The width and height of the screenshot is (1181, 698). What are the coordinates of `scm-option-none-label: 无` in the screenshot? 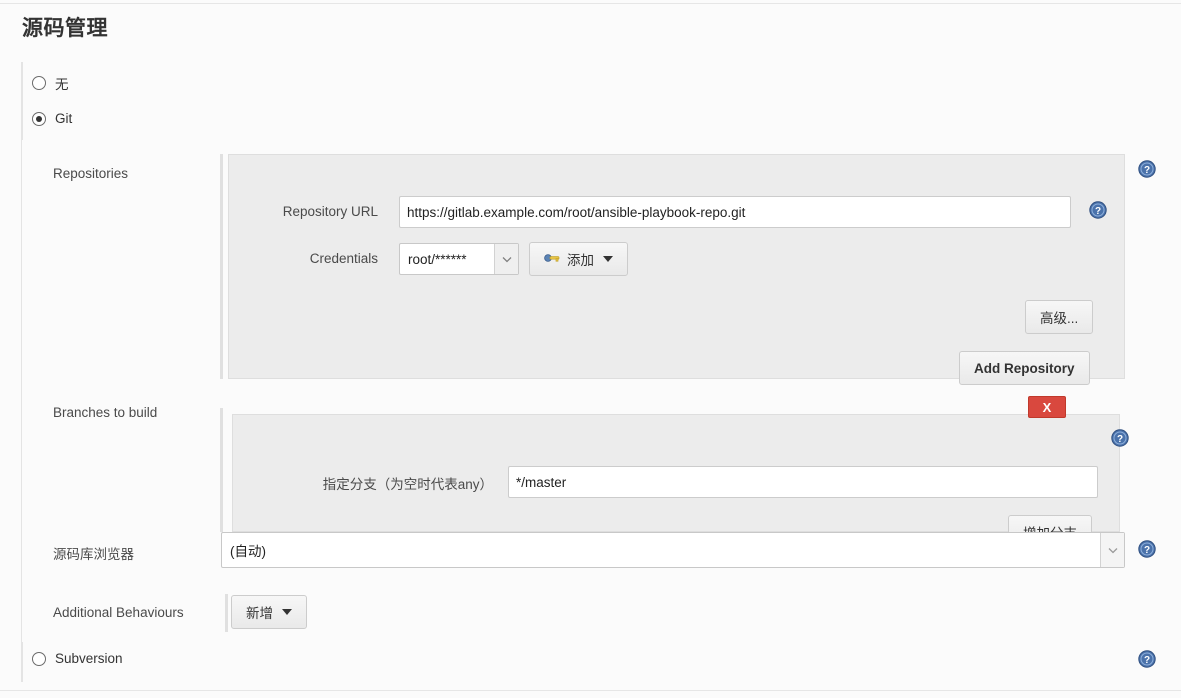 It's located at (62, 84).